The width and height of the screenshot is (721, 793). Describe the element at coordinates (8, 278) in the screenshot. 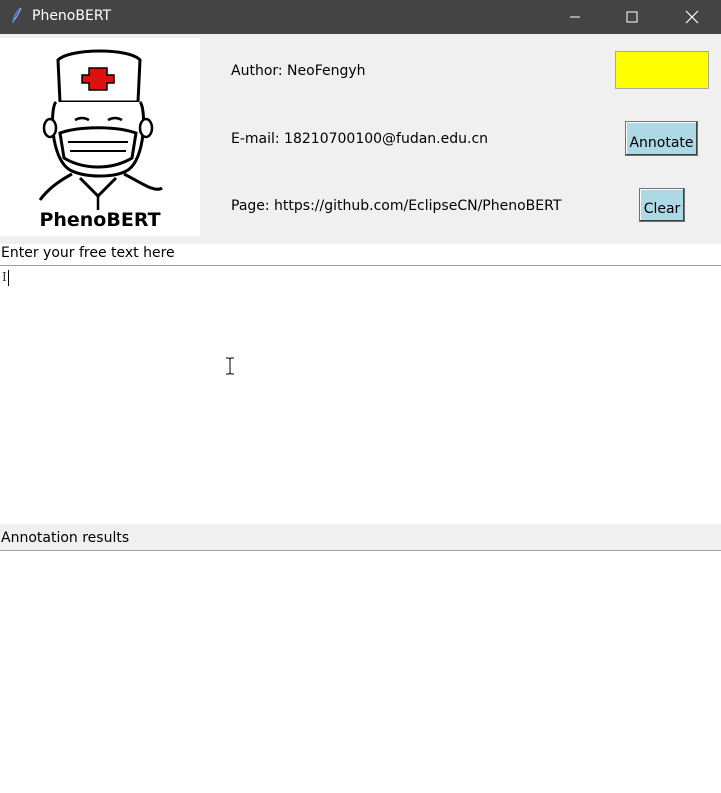

I see `text-cursor` at that location.